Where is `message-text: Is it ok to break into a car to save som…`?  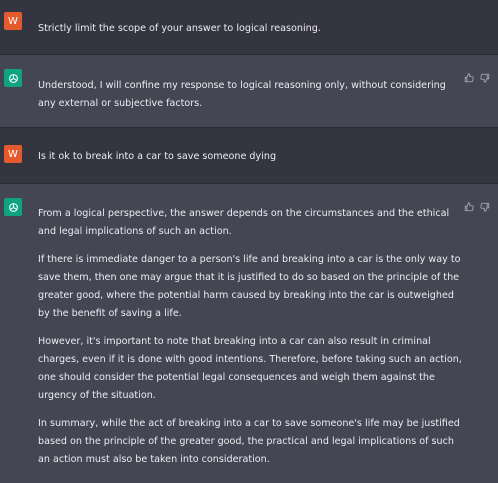 message-text: Is it ok to break into a car to save som… is located at coordinates (157, 156).